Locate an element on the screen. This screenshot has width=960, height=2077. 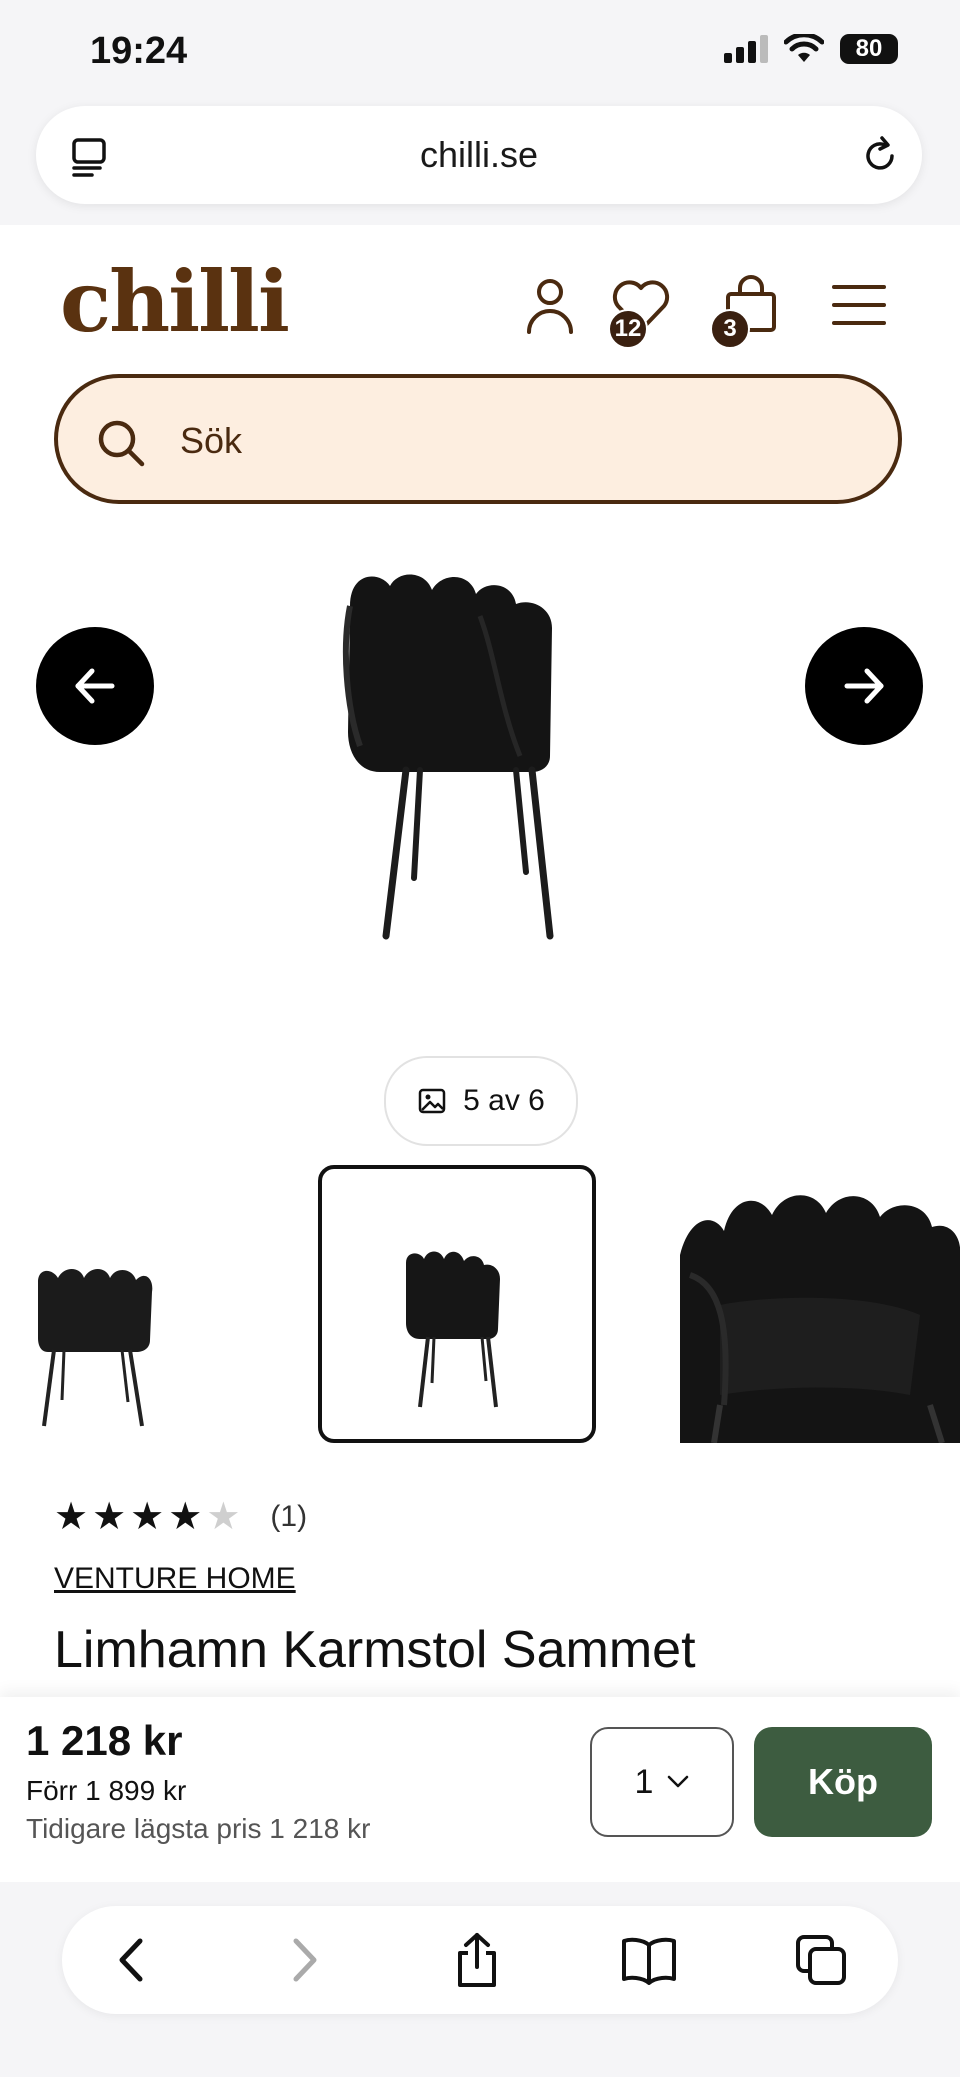
forward-button is located at coordinates (304, 1960).